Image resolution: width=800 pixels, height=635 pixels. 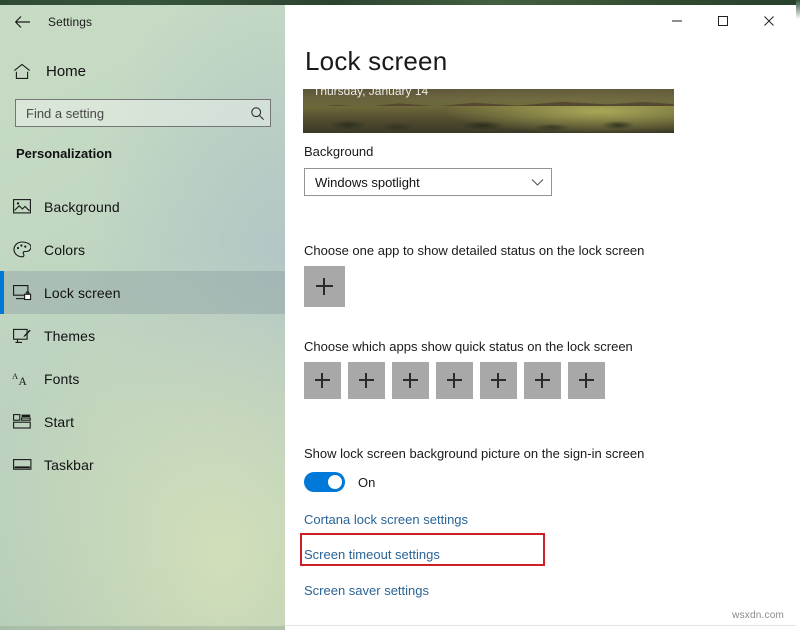 What do you see at coordinates (22, 421) in the screenshot?
I see `start-icon` at bounding box center [22, 421].